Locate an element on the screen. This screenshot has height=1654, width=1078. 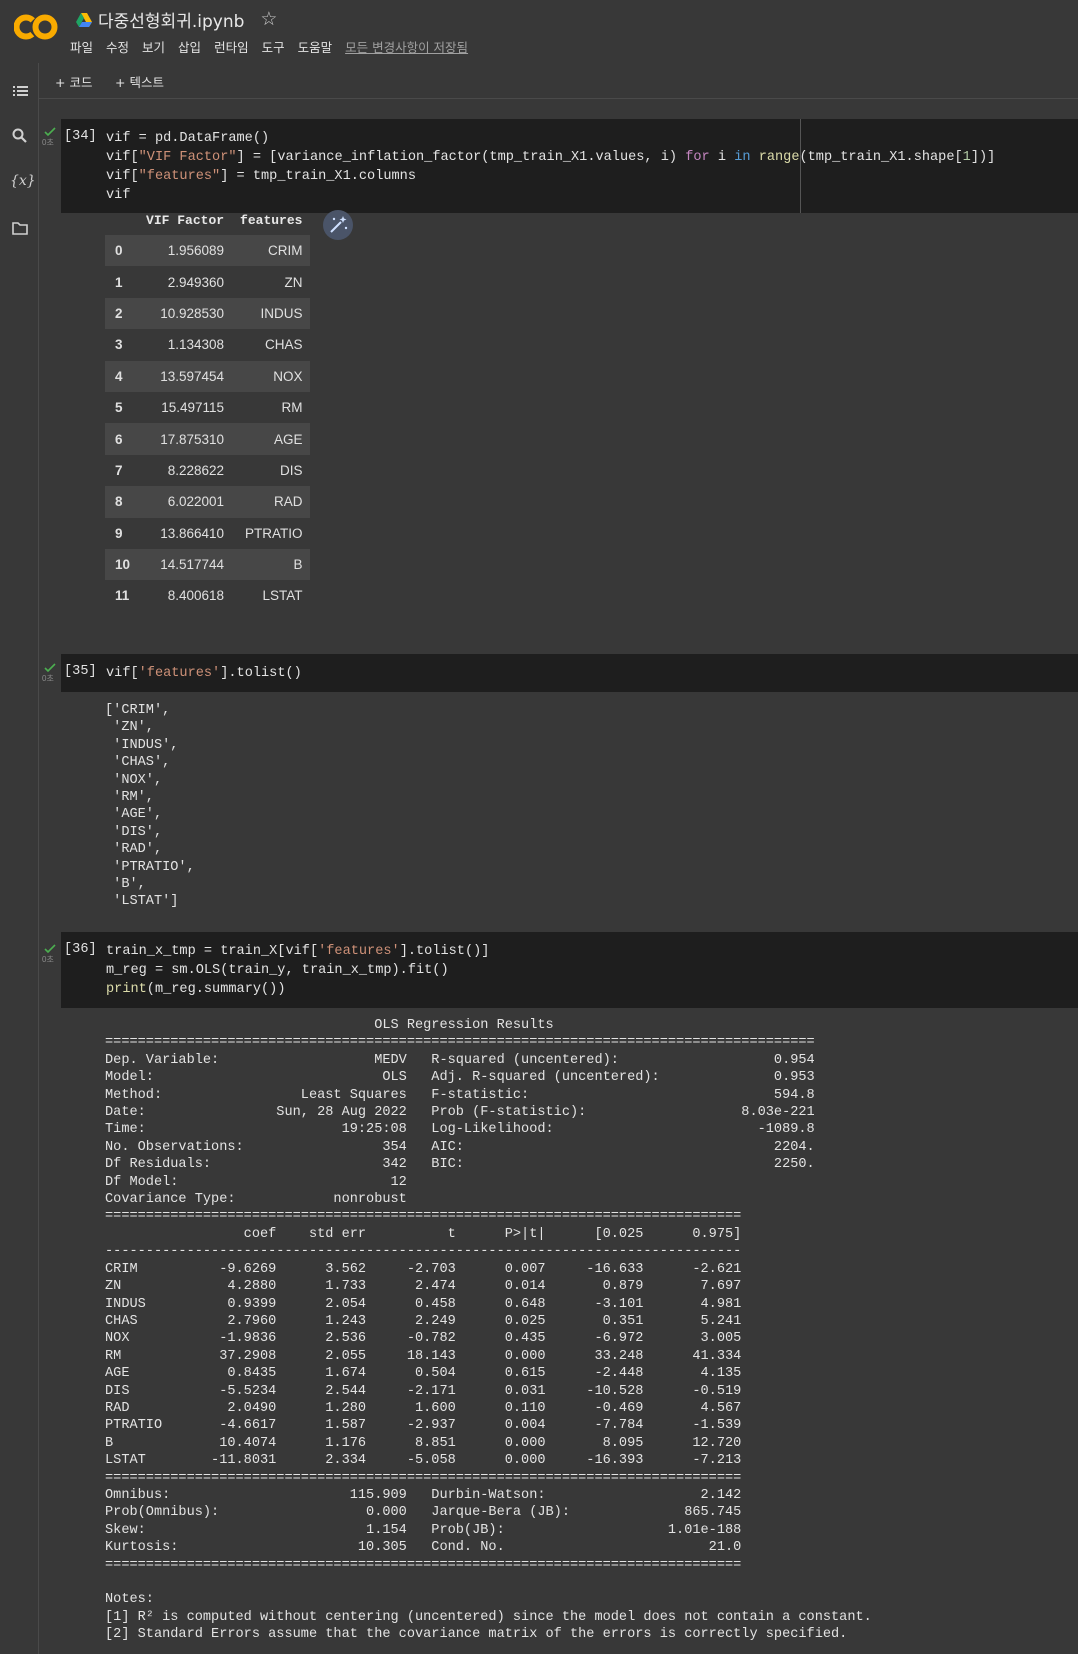
vif-value: 1.134308 is located at coordinates (196, 345).